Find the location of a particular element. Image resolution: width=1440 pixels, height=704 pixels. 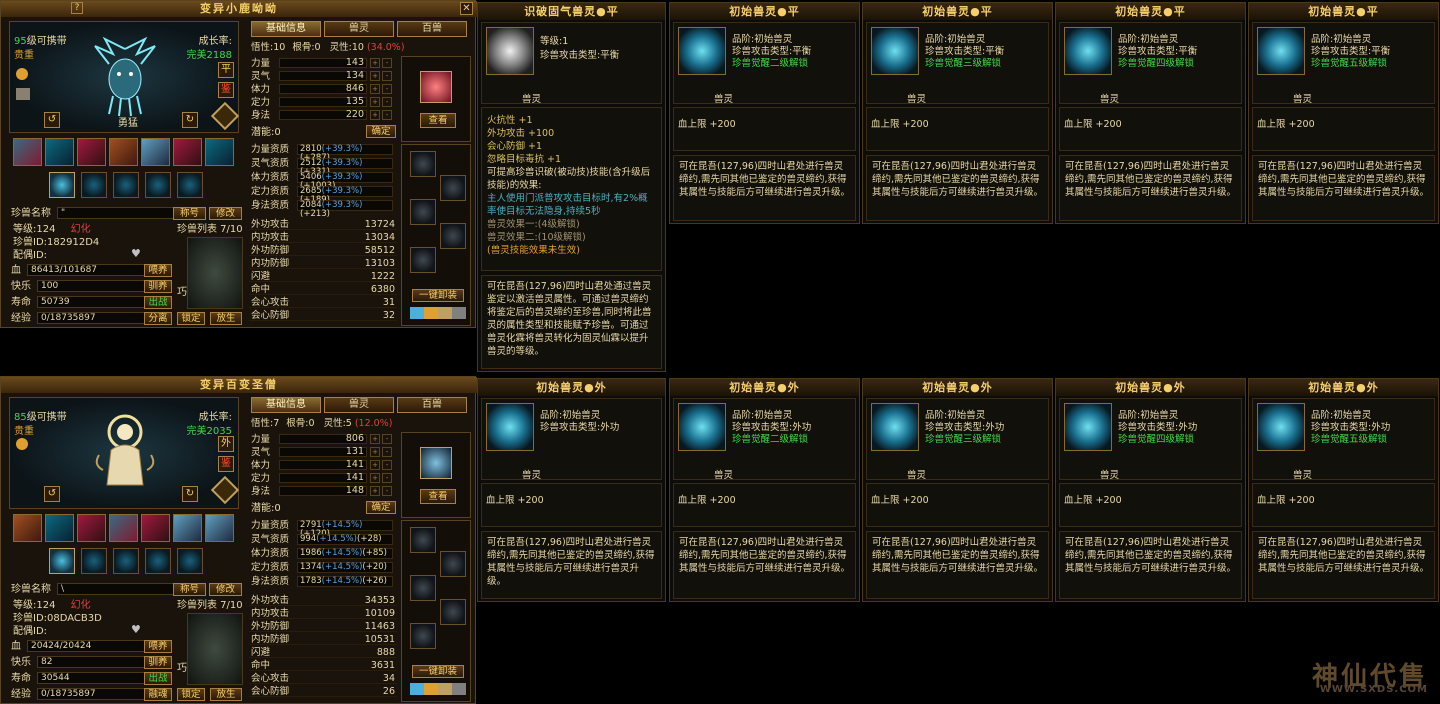

combat-row: 内功防御 13103 is located at coordinates (323, 263).